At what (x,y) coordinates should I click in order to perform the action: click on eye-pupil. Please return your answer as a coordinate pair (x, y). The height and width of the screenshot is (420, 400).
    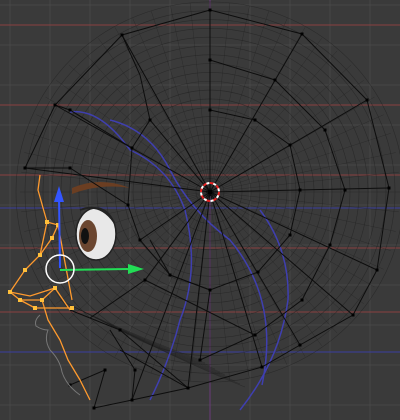
    Looking at the image, I should click on (85, 236).